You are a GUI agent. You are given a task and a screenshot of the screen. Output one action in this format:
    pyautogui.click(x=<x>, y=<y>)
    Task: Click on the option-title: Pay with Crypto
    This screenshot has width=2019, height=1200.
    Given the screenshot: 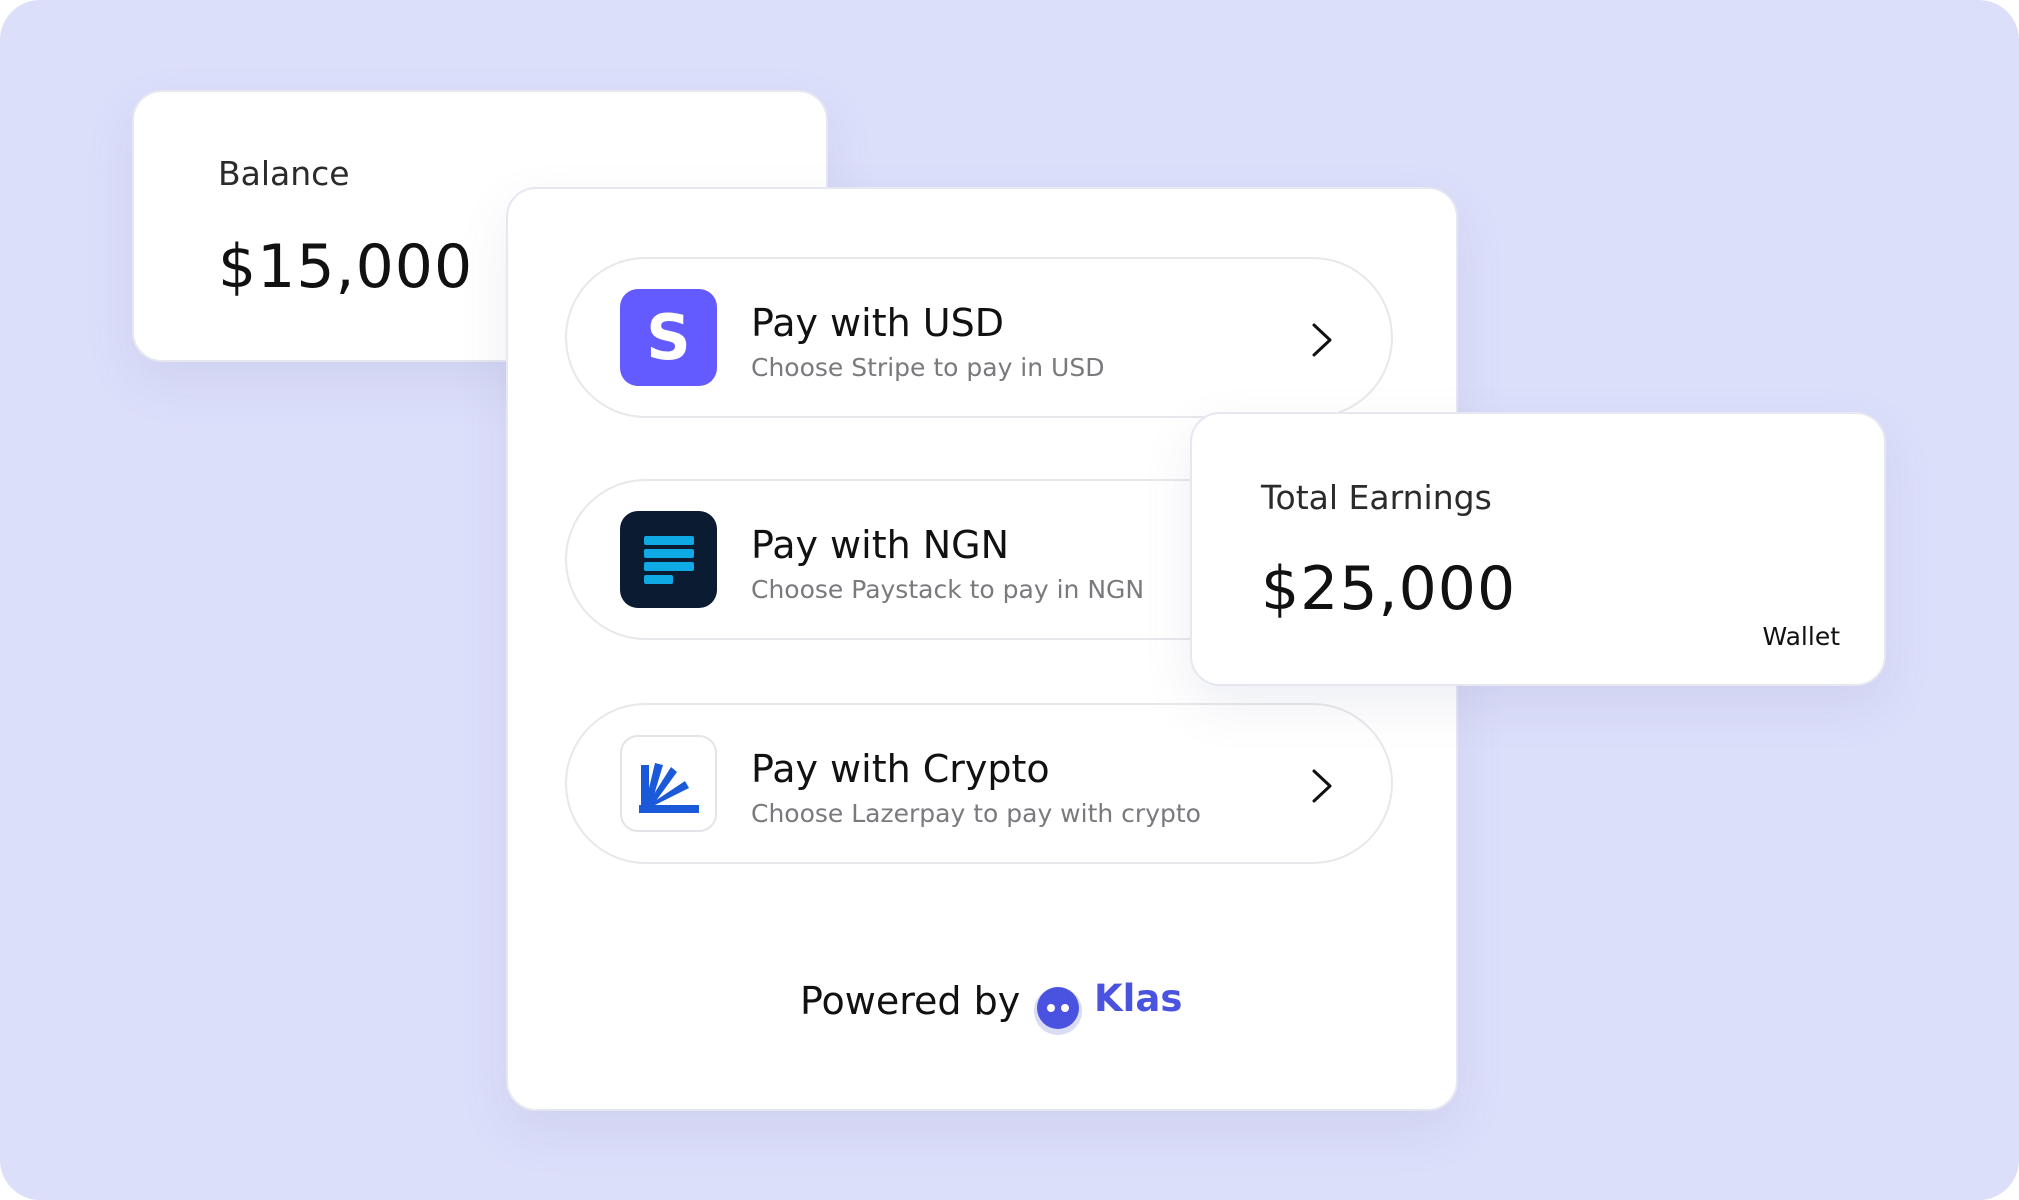 What is the action you would take?
    pyautogui.click(x=900, y=769)
    